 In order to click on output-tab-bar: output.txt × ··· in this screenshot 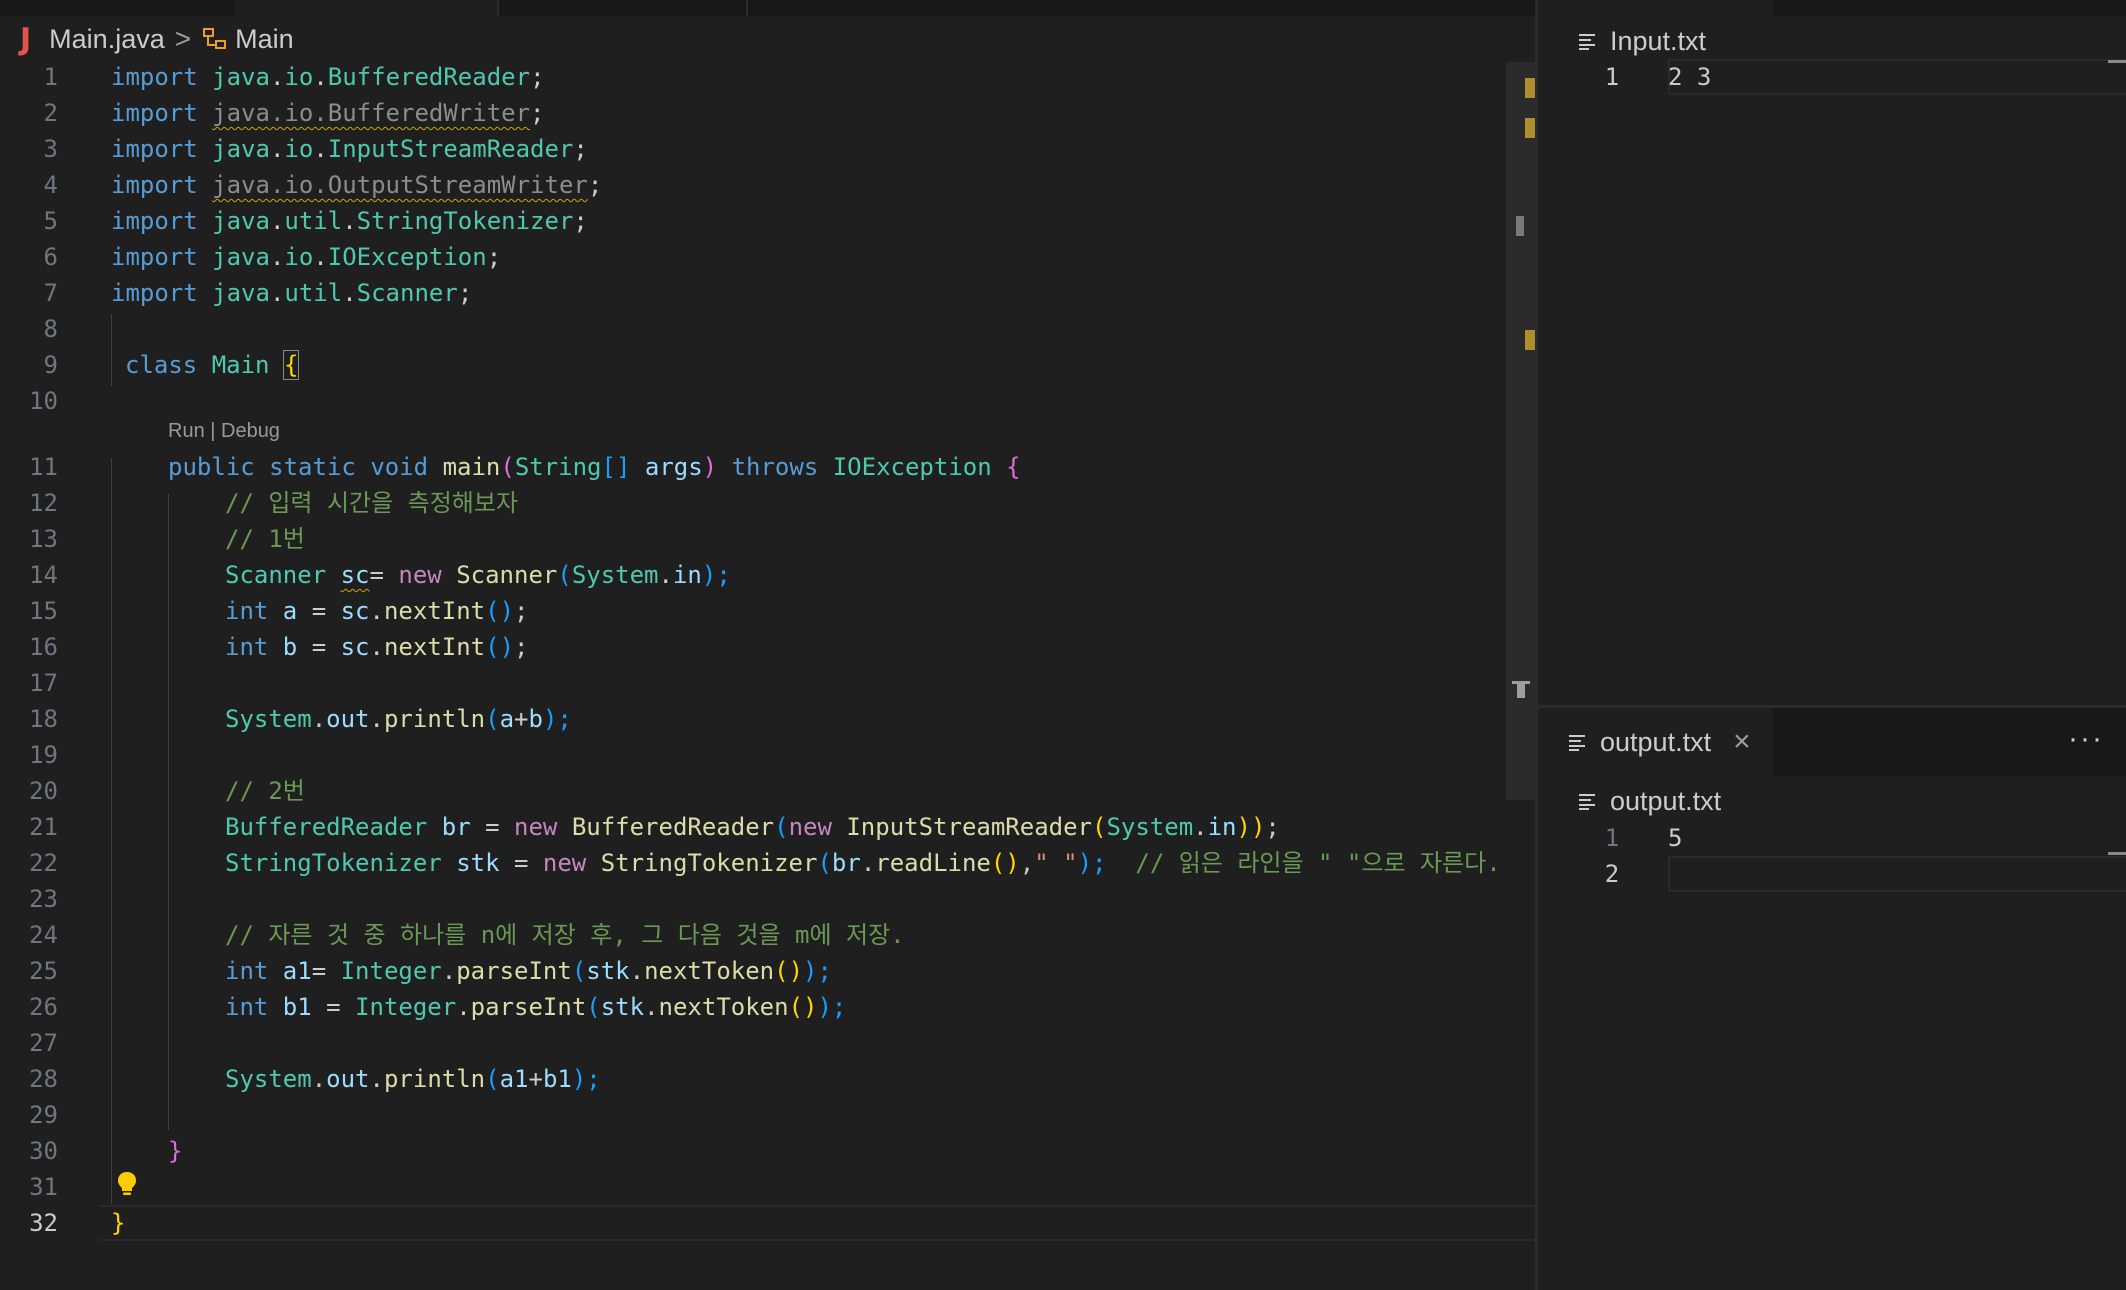, I will do `click(1832, 742)`.